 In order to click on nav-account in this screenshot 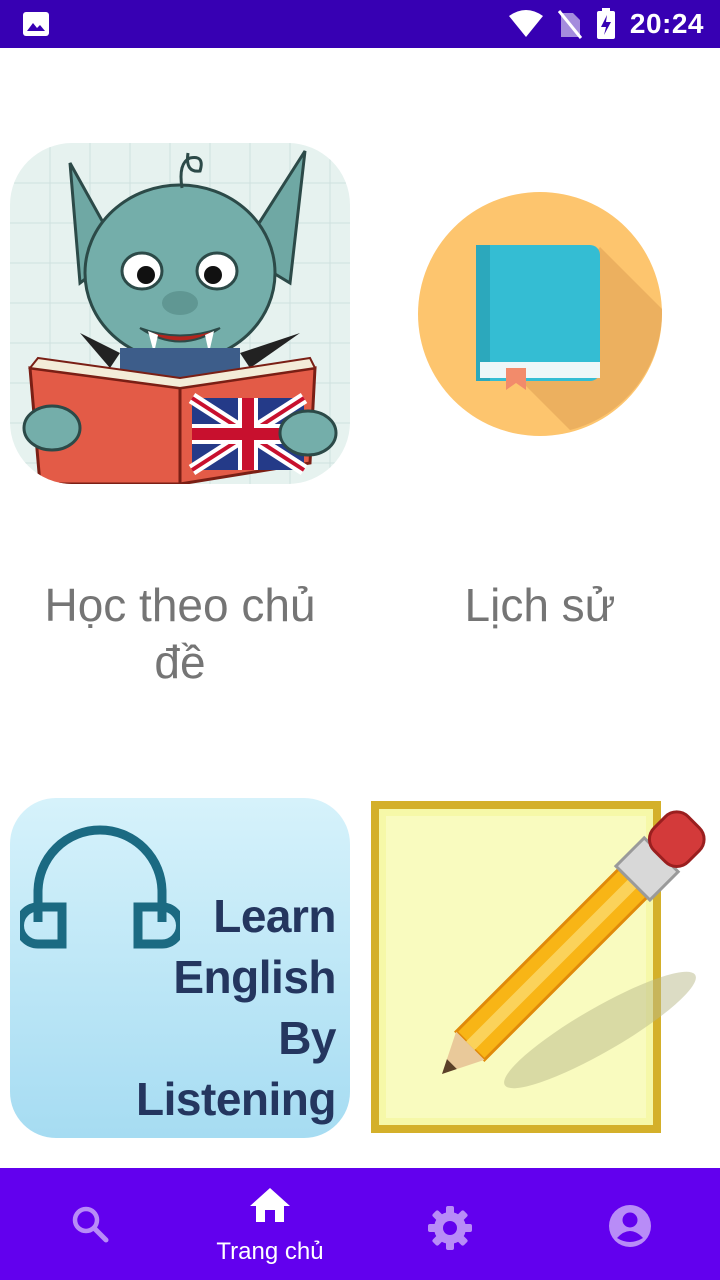, I will do `click(630, 1224)`.